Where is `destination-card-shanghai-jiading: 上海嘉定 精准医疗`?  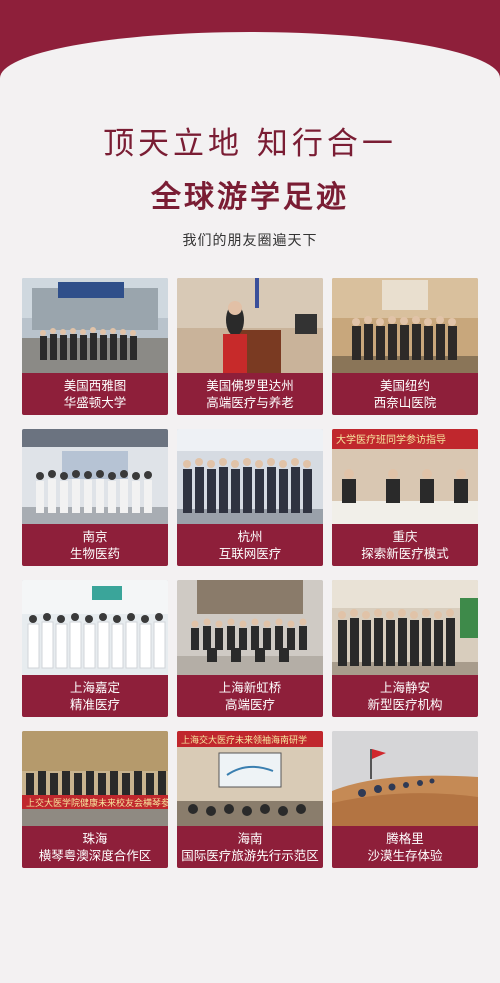
destination-card-shanghai-jiading: 上海嘉定 精准医疗 is located at coordinates (95, 648).